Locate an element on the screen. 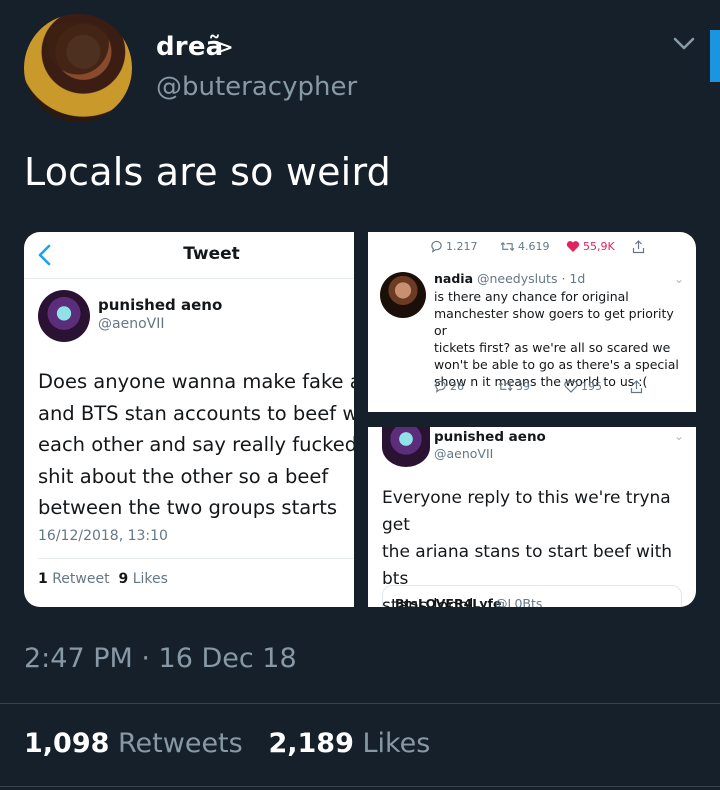 The image size is (720, 790). heart-icon is located at coordinates (573, 246).